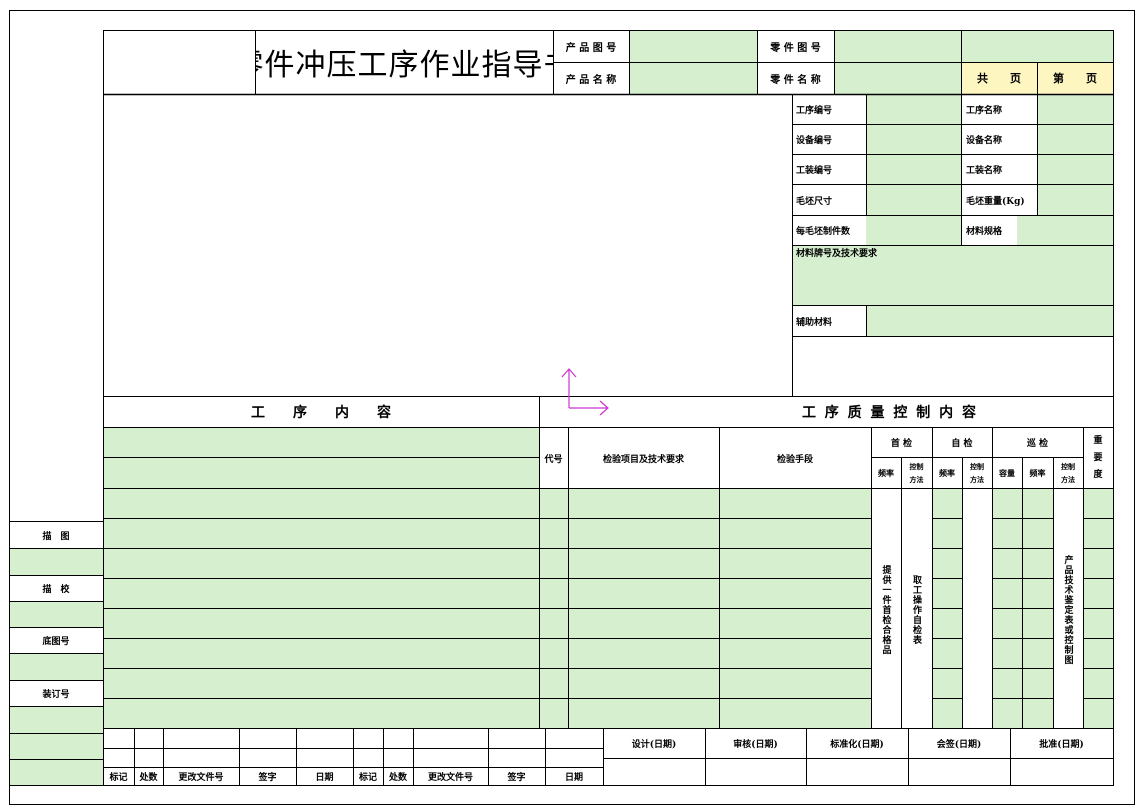 This screenshot has height=812, width=1145. Describe the element at coordinates (885, 610) in the screenshot. I see `first-check-note: 提供一件首检合格品` at that location.